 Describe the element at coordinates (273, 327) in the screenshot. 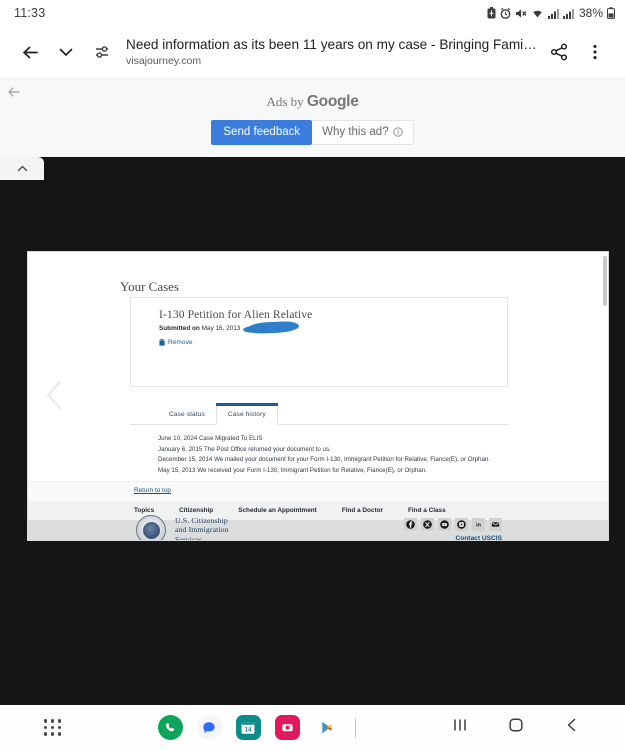

I see `receipt-number-redaction` at that location.